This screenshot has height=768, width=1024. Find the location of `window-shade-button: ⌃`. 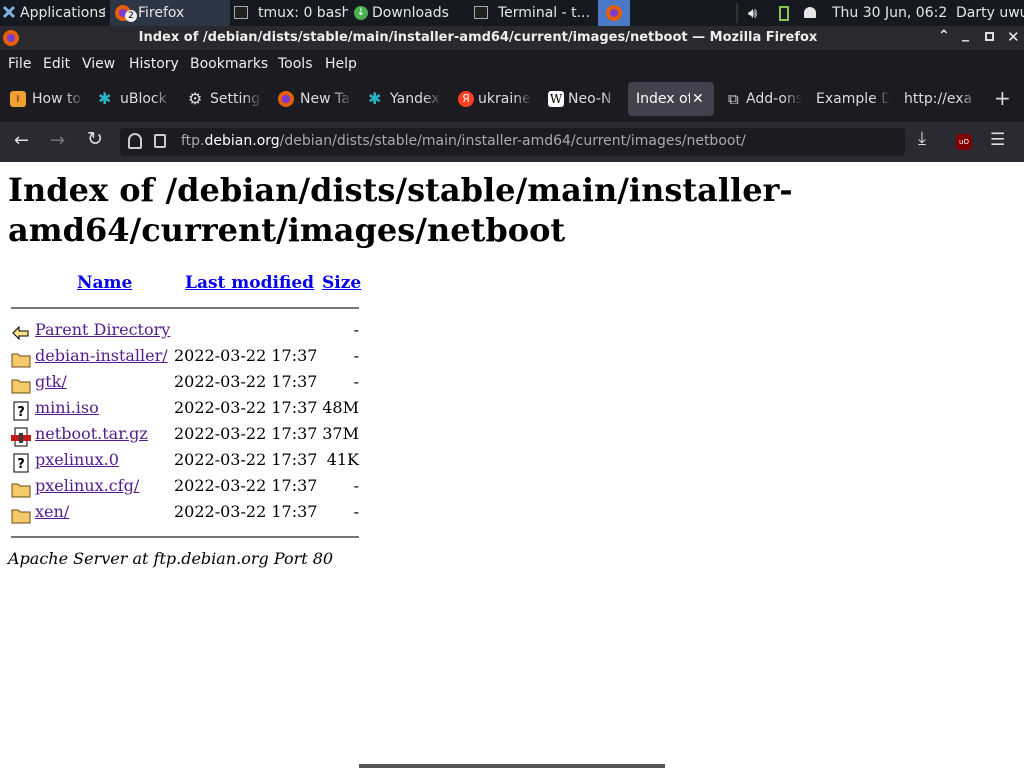

window-shade-button: ⌃ is located at coordinates (944, 36).